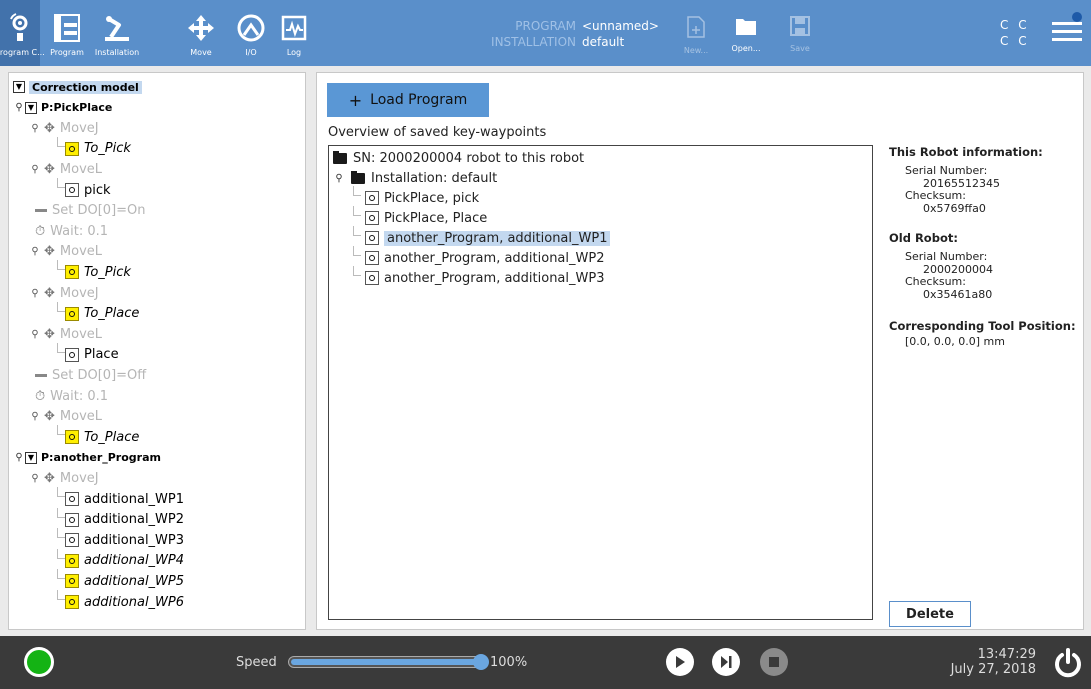 Image resolution: width=1091 pixels, height=689 pixels. I want to click on tree-label: P:PickPlace, so click(77, 108).